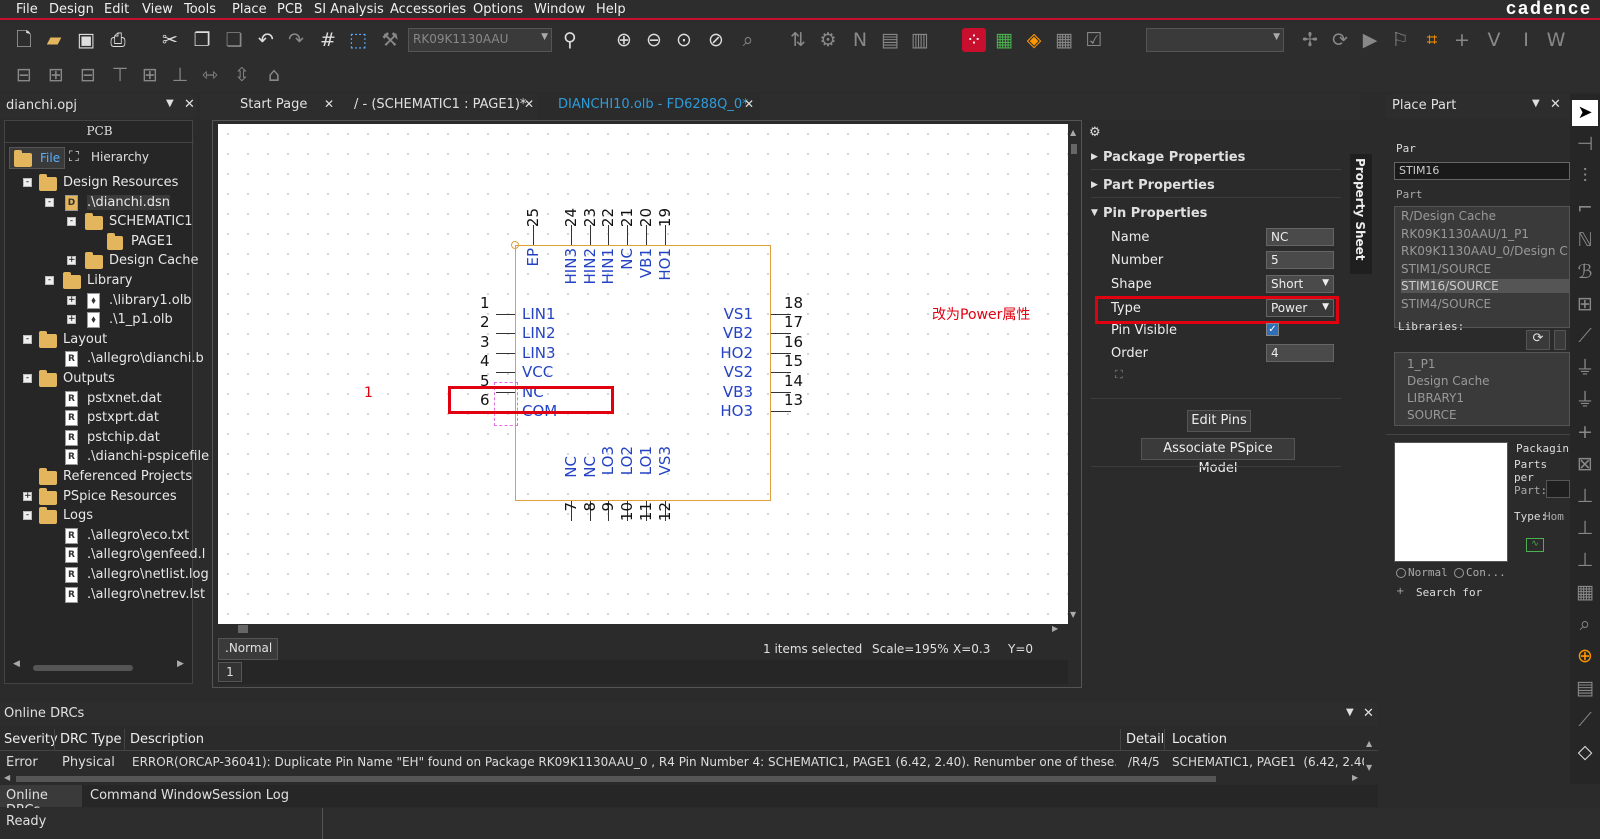 The width and height of the screenshot is (1600, 839). I want to click on pin-name: LO2, so click(627, 460).